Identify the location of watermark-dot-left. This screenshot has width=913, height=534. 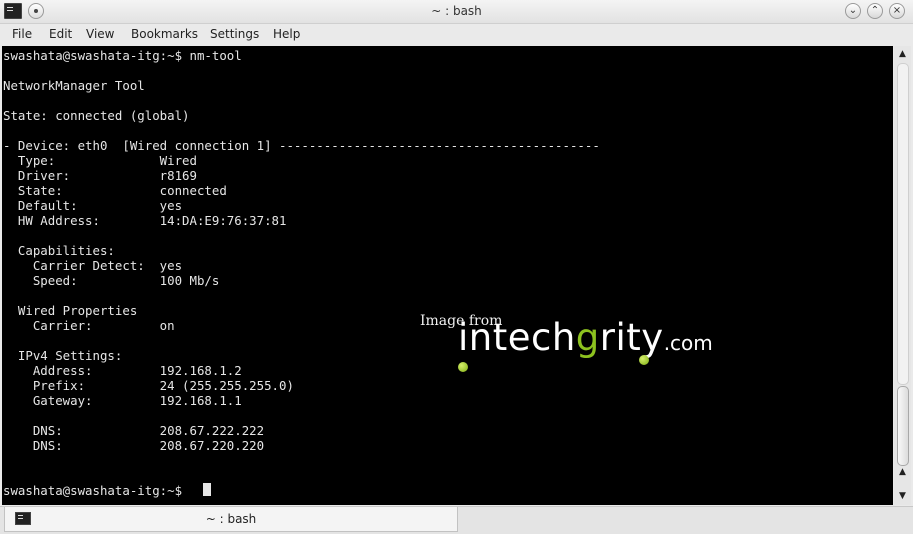
(463, 367).